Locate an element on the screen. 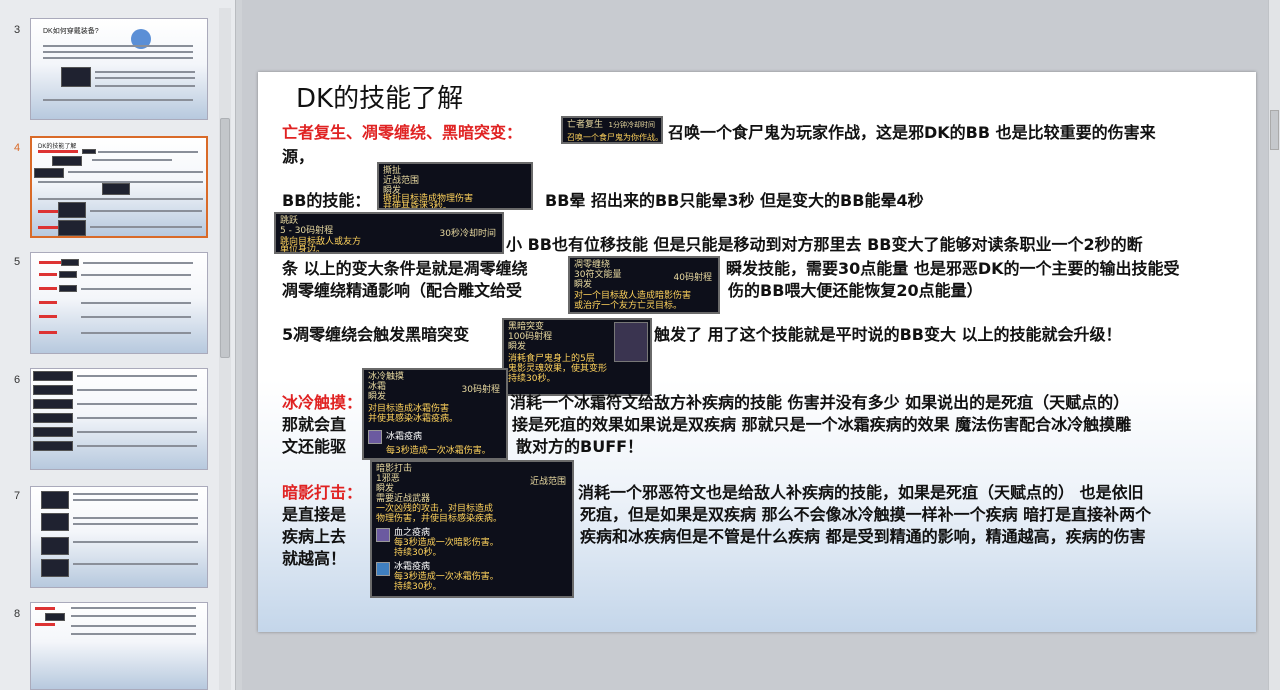 The image size is (1280, 690). thumbnail-scrollbar is located at coordinates (225, 349).